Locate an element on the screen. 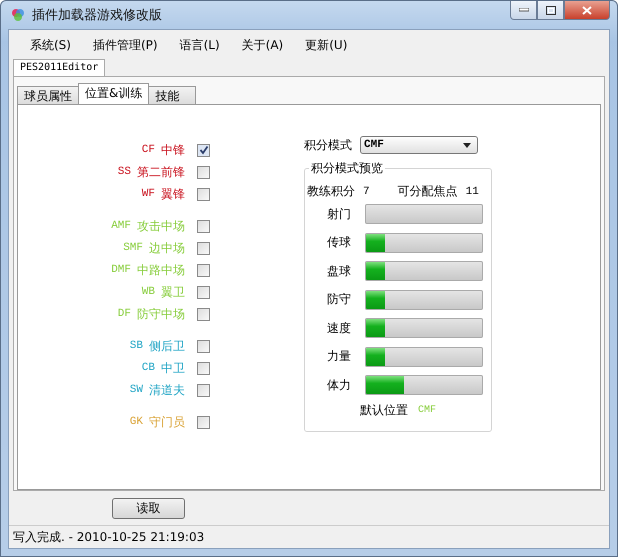  close-button is located at coordinates (587, 10).